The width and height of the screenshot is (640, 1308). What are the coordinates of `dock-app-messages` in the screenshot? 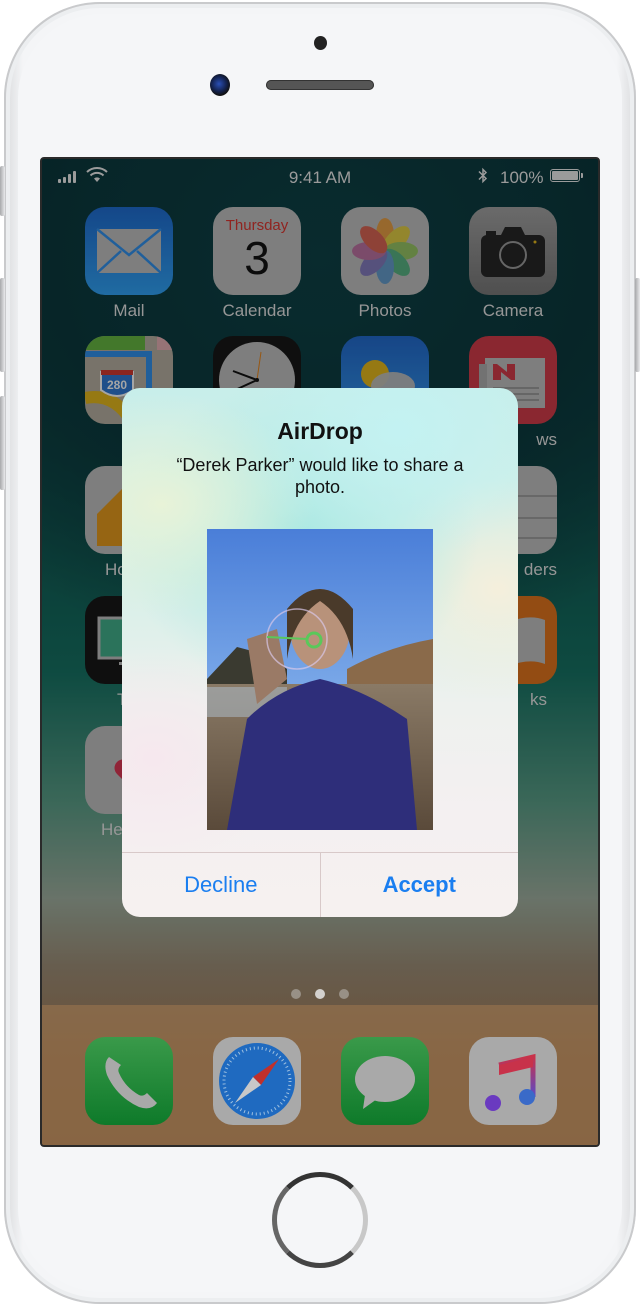 It's located at (385, 1081).